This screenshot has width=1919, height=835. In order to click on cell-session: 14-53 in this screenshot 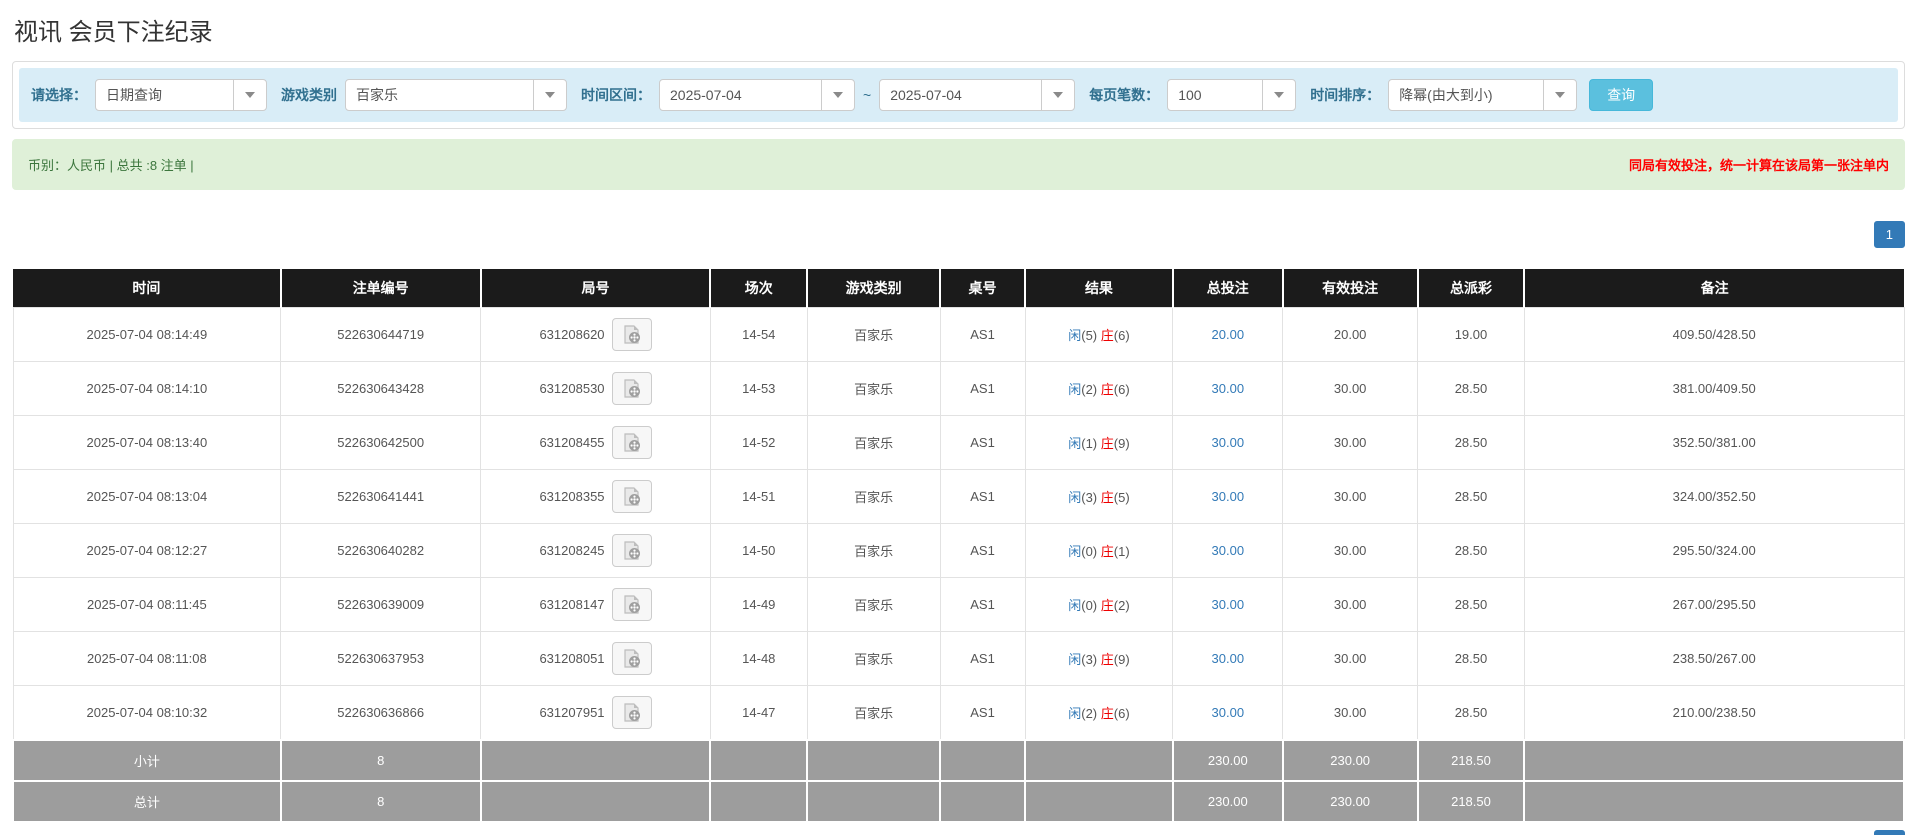, I will do `click(758, 388)`.